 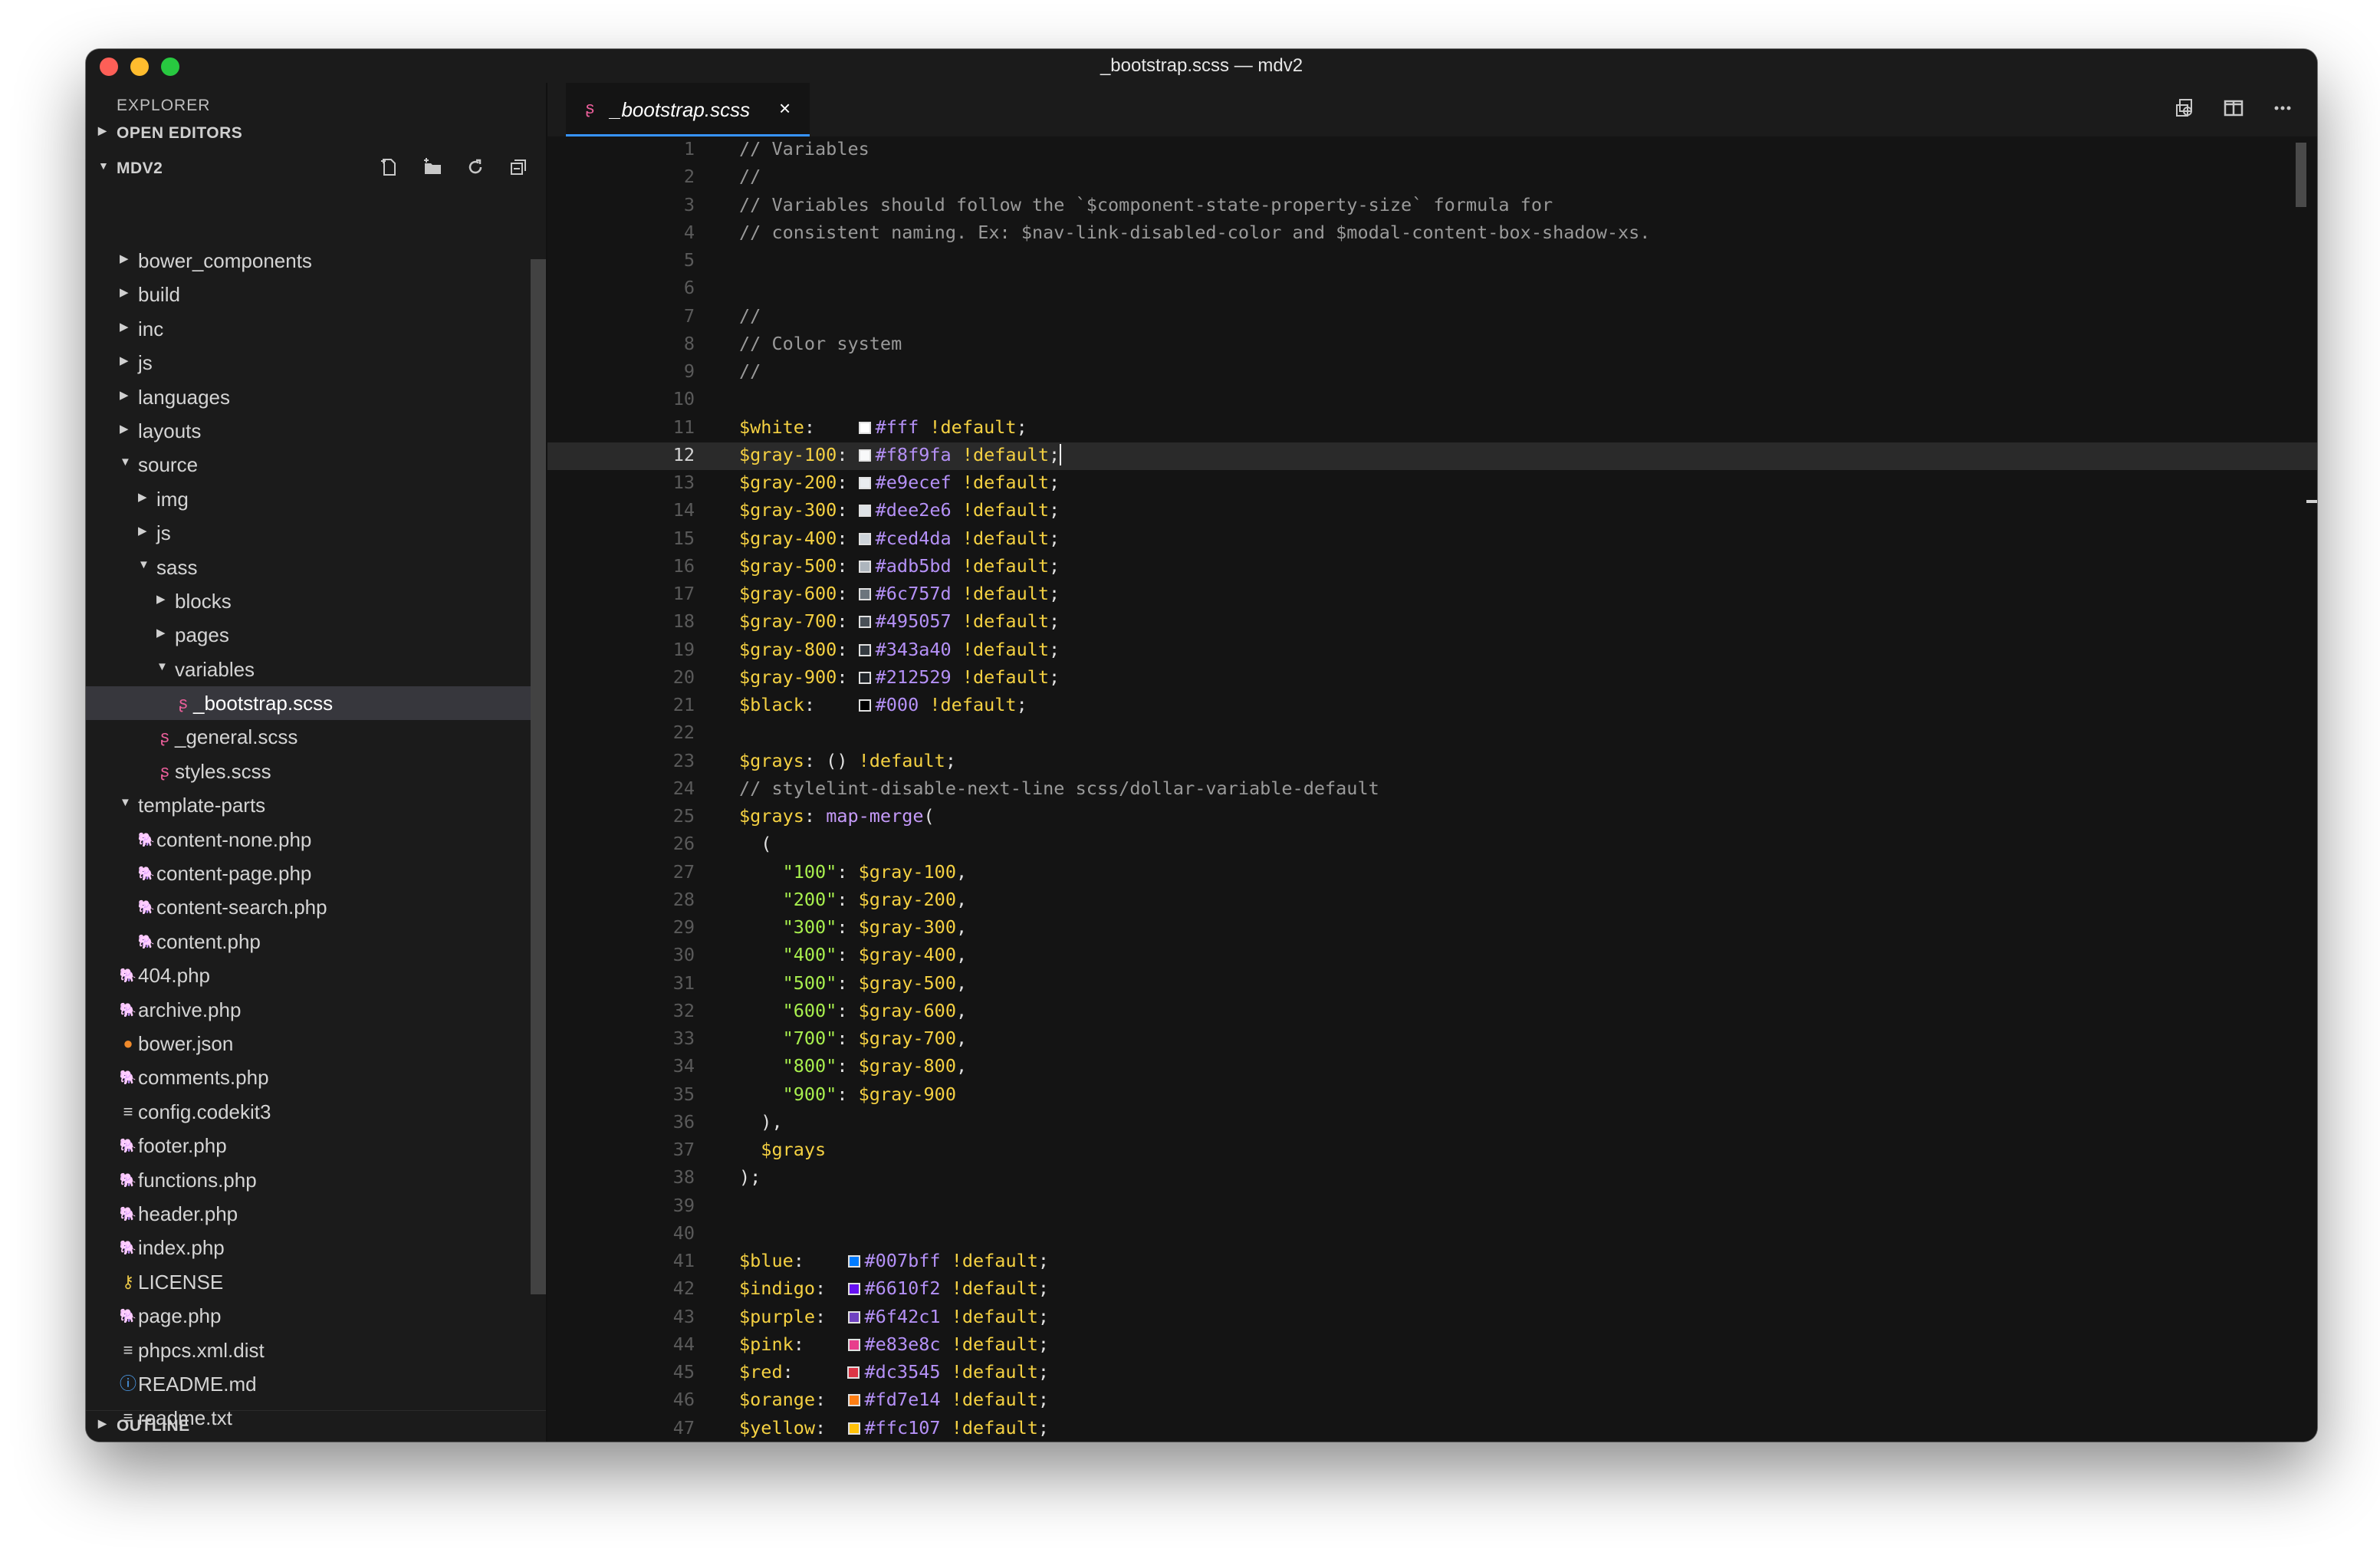 What do you see at coordinates (1432, 1178) in the screenshot?
I see `code-line: 38);` at bounding box center [1432, 1178].